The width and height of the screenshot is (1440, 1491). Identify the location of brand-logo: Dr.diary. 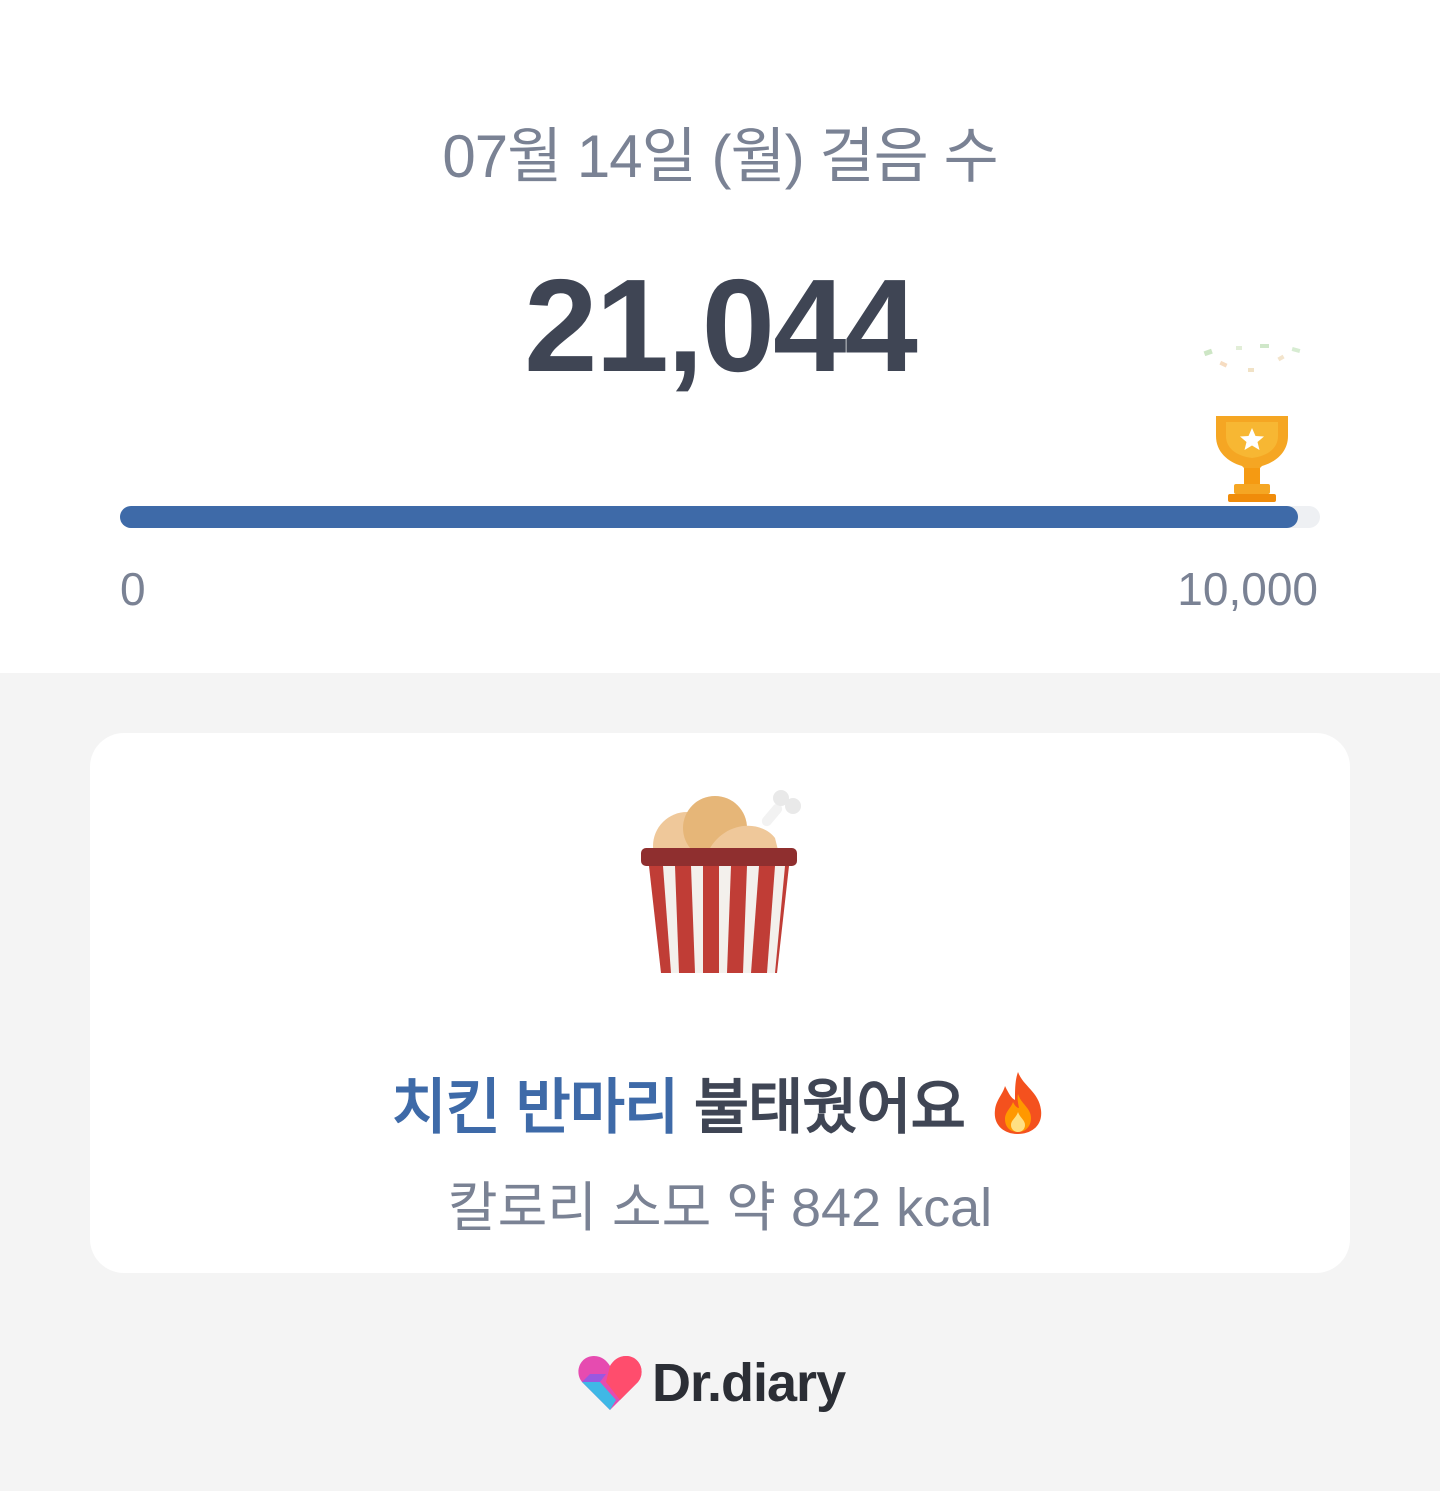
(711, 1383).